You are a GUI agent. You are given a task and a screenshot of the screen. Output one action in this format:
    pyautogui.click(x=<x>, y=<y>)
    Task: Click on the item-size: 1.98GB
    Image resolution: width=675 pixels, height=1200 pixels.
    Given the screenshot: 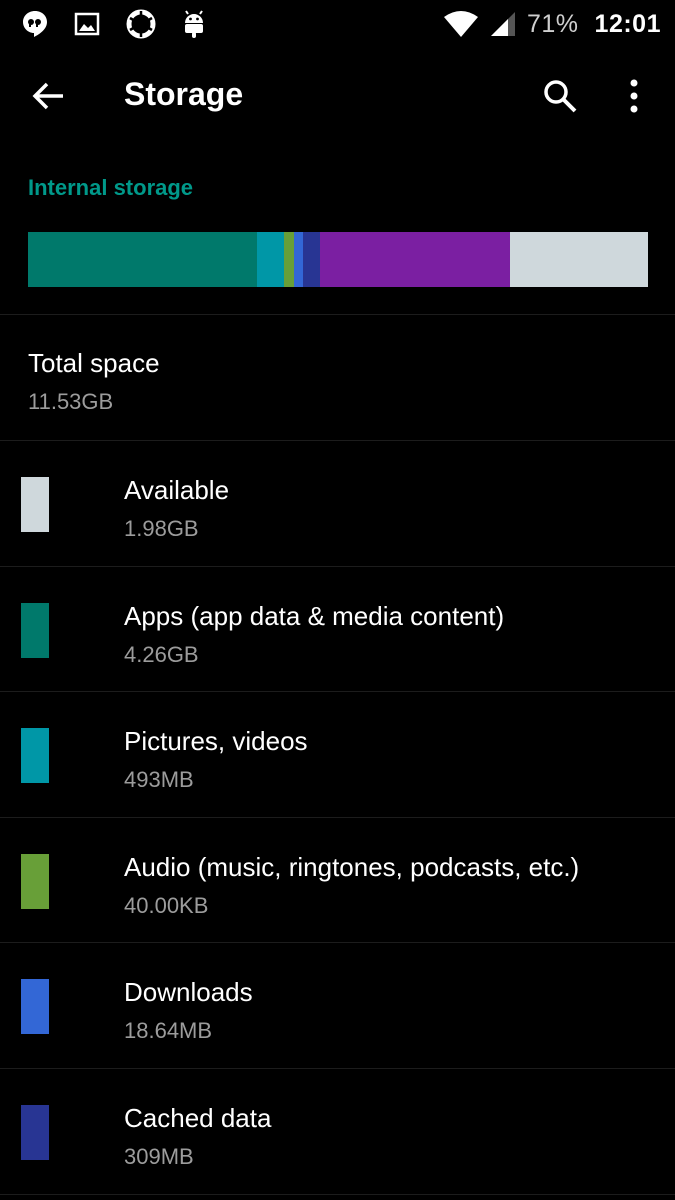 What is the action you would take?
    pyautogui.click(x=161, y=528)
    